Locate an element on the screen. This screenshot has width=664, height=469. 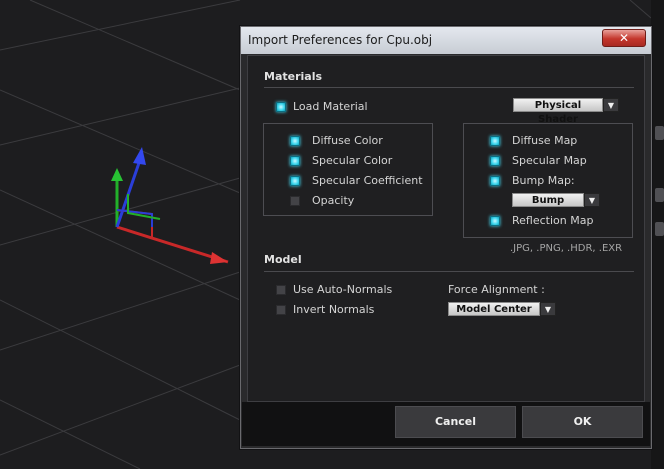
bump-type-value: Bump is located at coordinates (548, 200).